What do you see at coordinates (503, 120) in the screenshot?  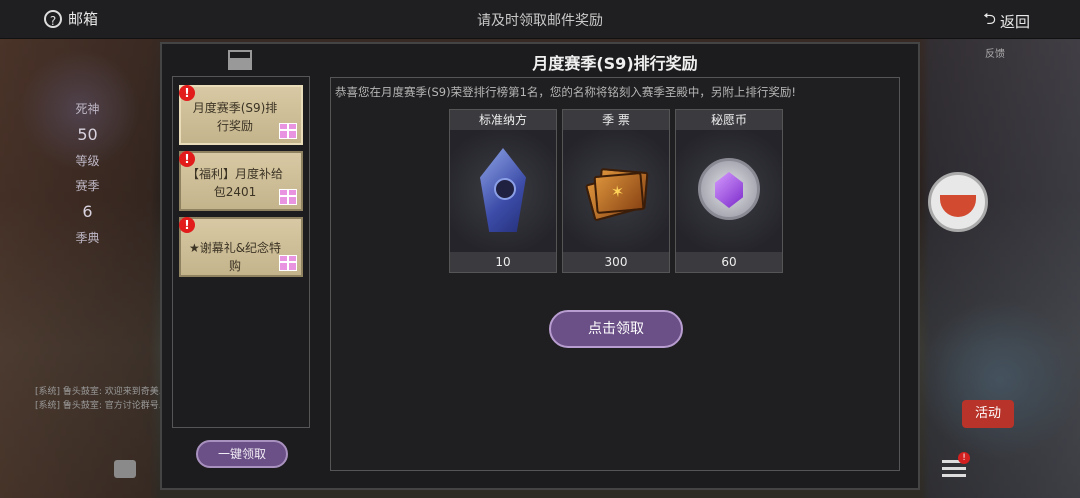 I see `reward-name: 标准纳方` at bounding box center [503, 120].